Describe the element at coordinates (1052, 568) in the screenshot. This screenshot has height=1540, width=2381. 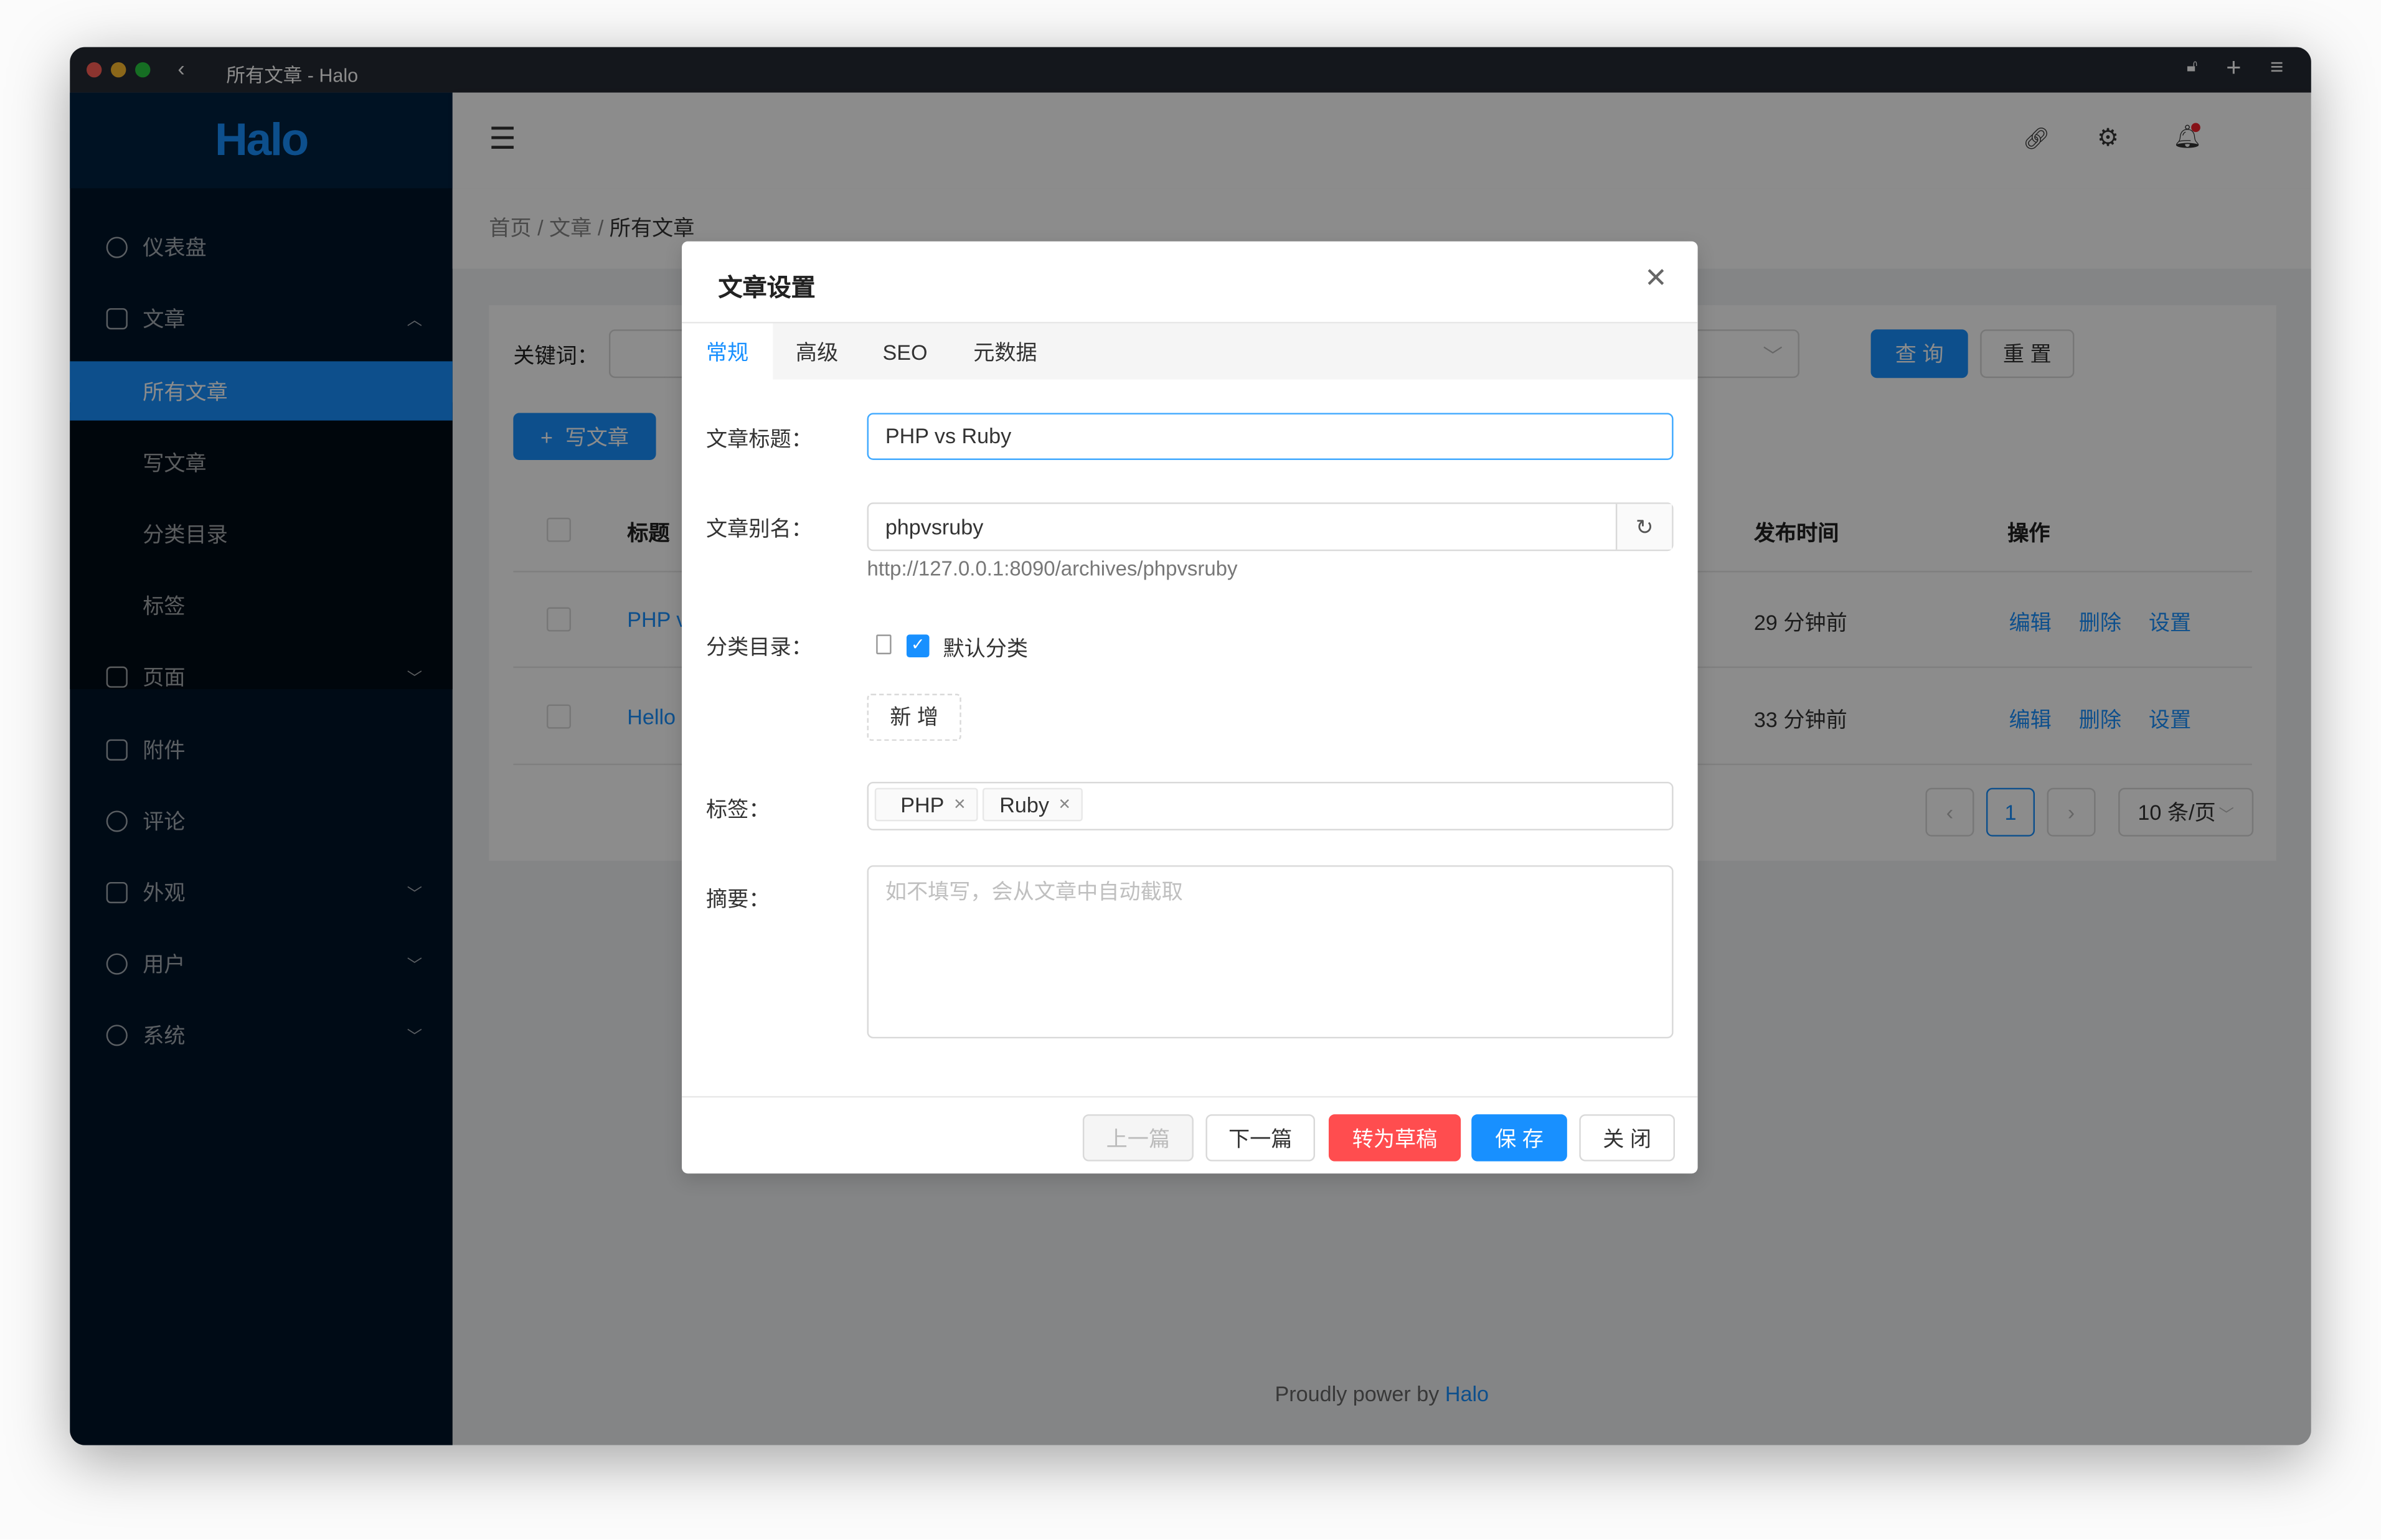
I see `slug-url: http://127.0.0.1:8090/archives/phpvsruby` at that location.